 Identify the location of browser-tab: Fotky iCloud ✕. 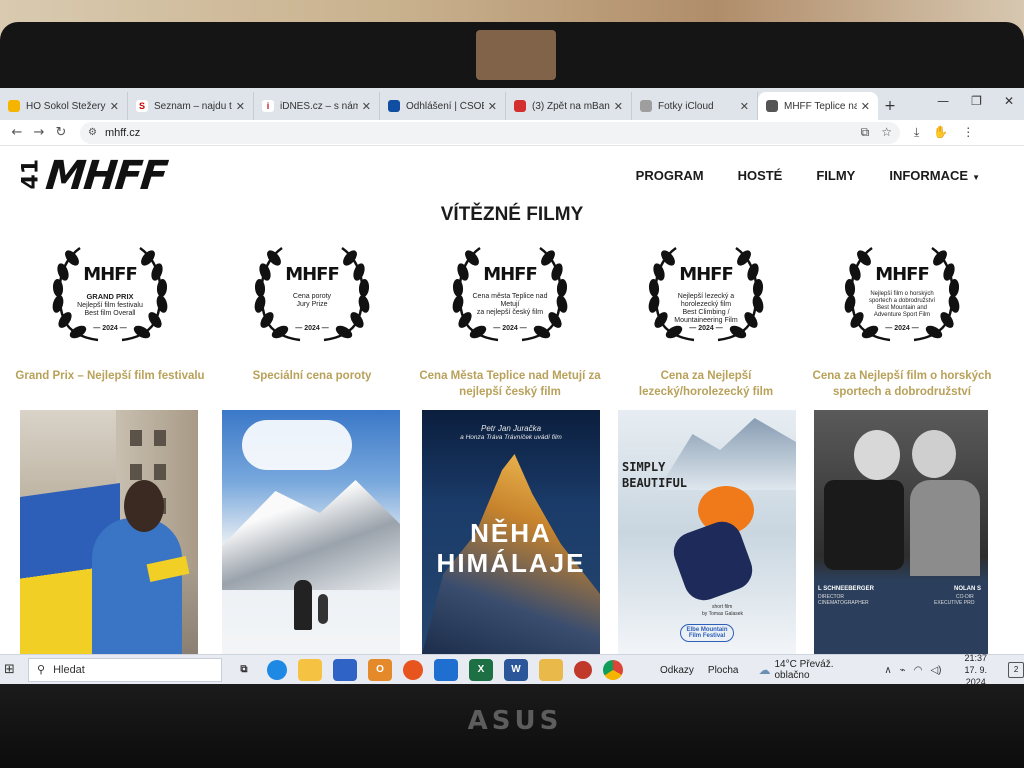
(695, 106).